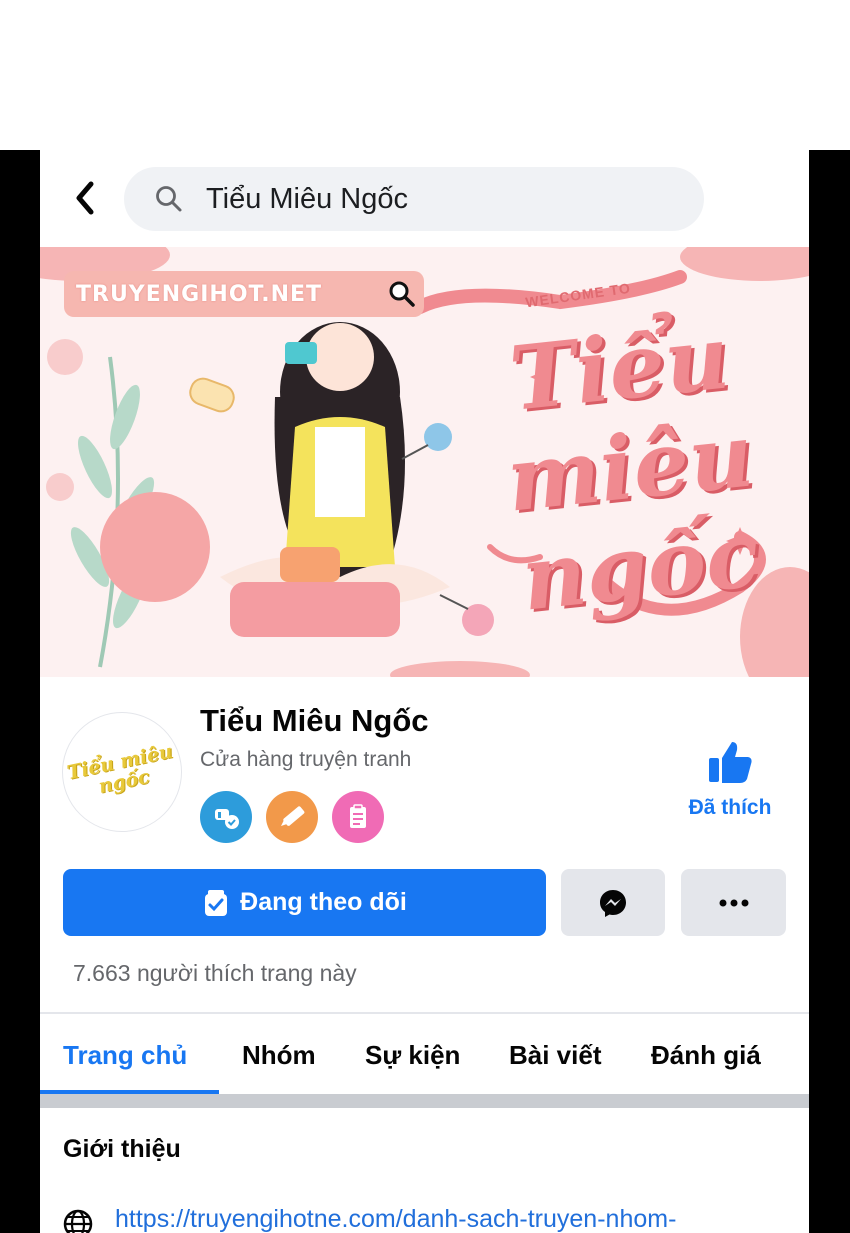 Image resolution: width=850 pixels, height=1233 pixels. I want to click on intro-heading: Giới thiệu, so click(122, 1149).